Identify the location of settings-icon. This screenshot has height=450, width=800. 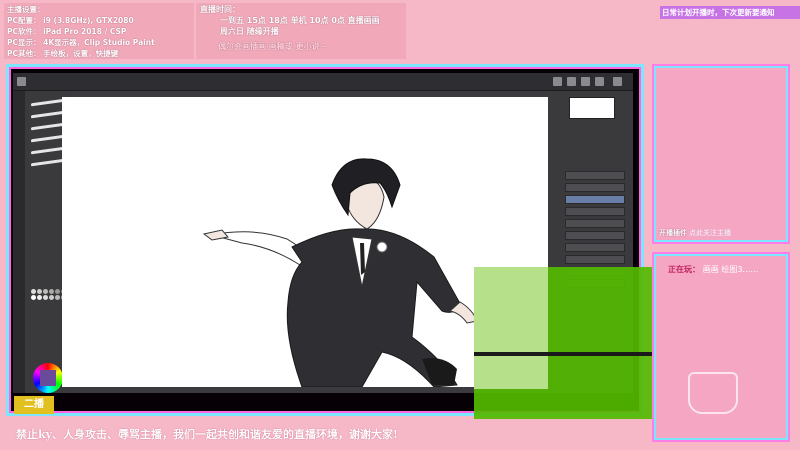
(617, 81).